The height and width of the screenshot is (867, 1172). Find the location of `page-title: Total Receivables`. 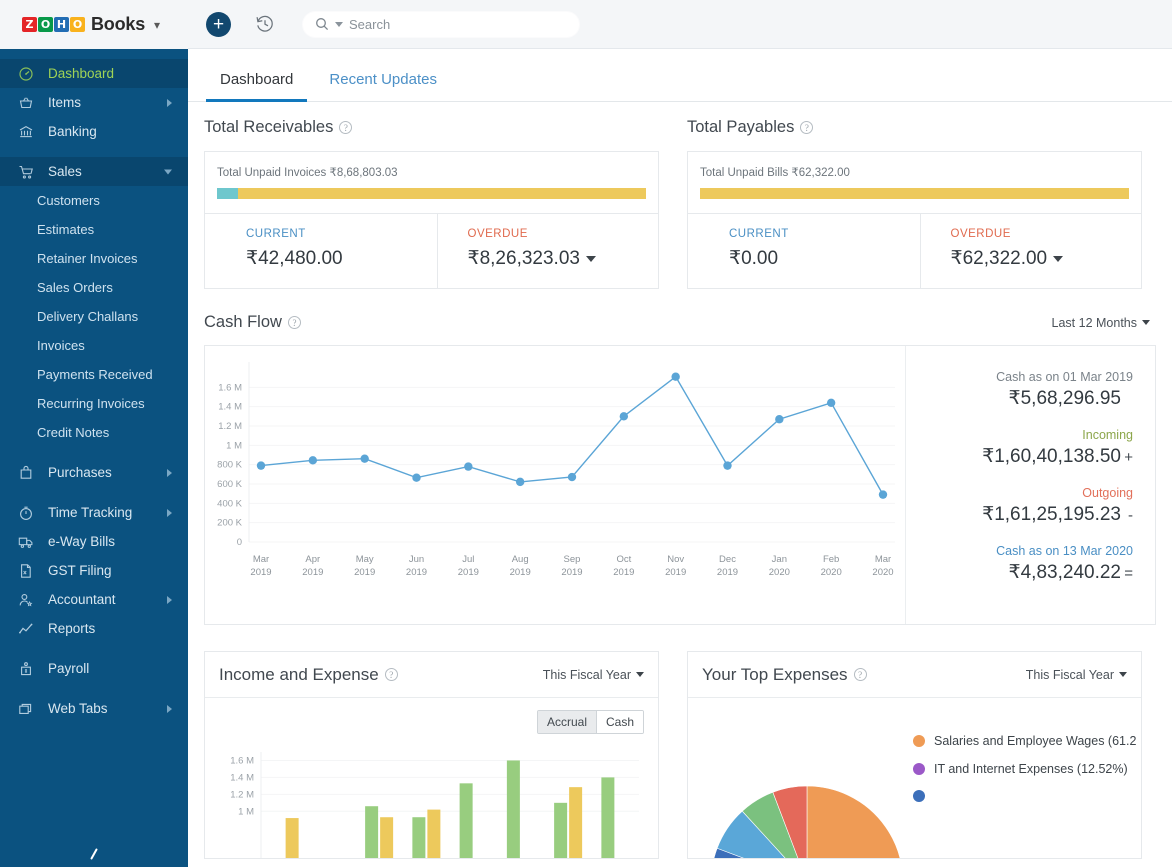

page-title: Total Receivables is located at coordinates (269, 127).